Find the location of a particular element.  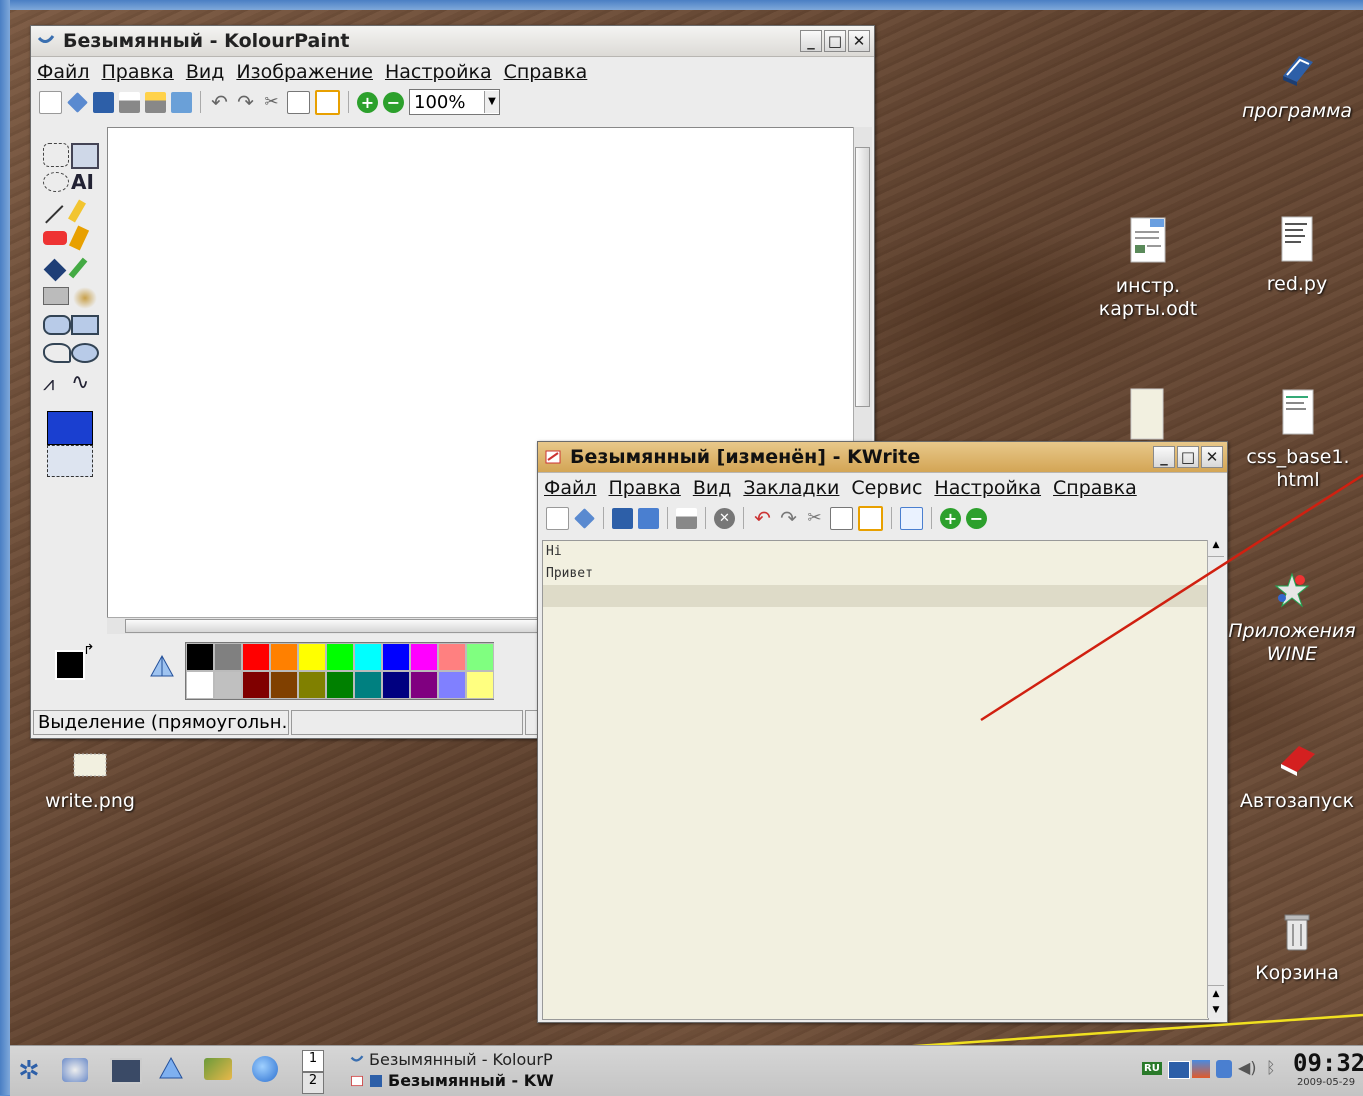

menu-bookmarks: Закладки is located at coordinates (791, 488).